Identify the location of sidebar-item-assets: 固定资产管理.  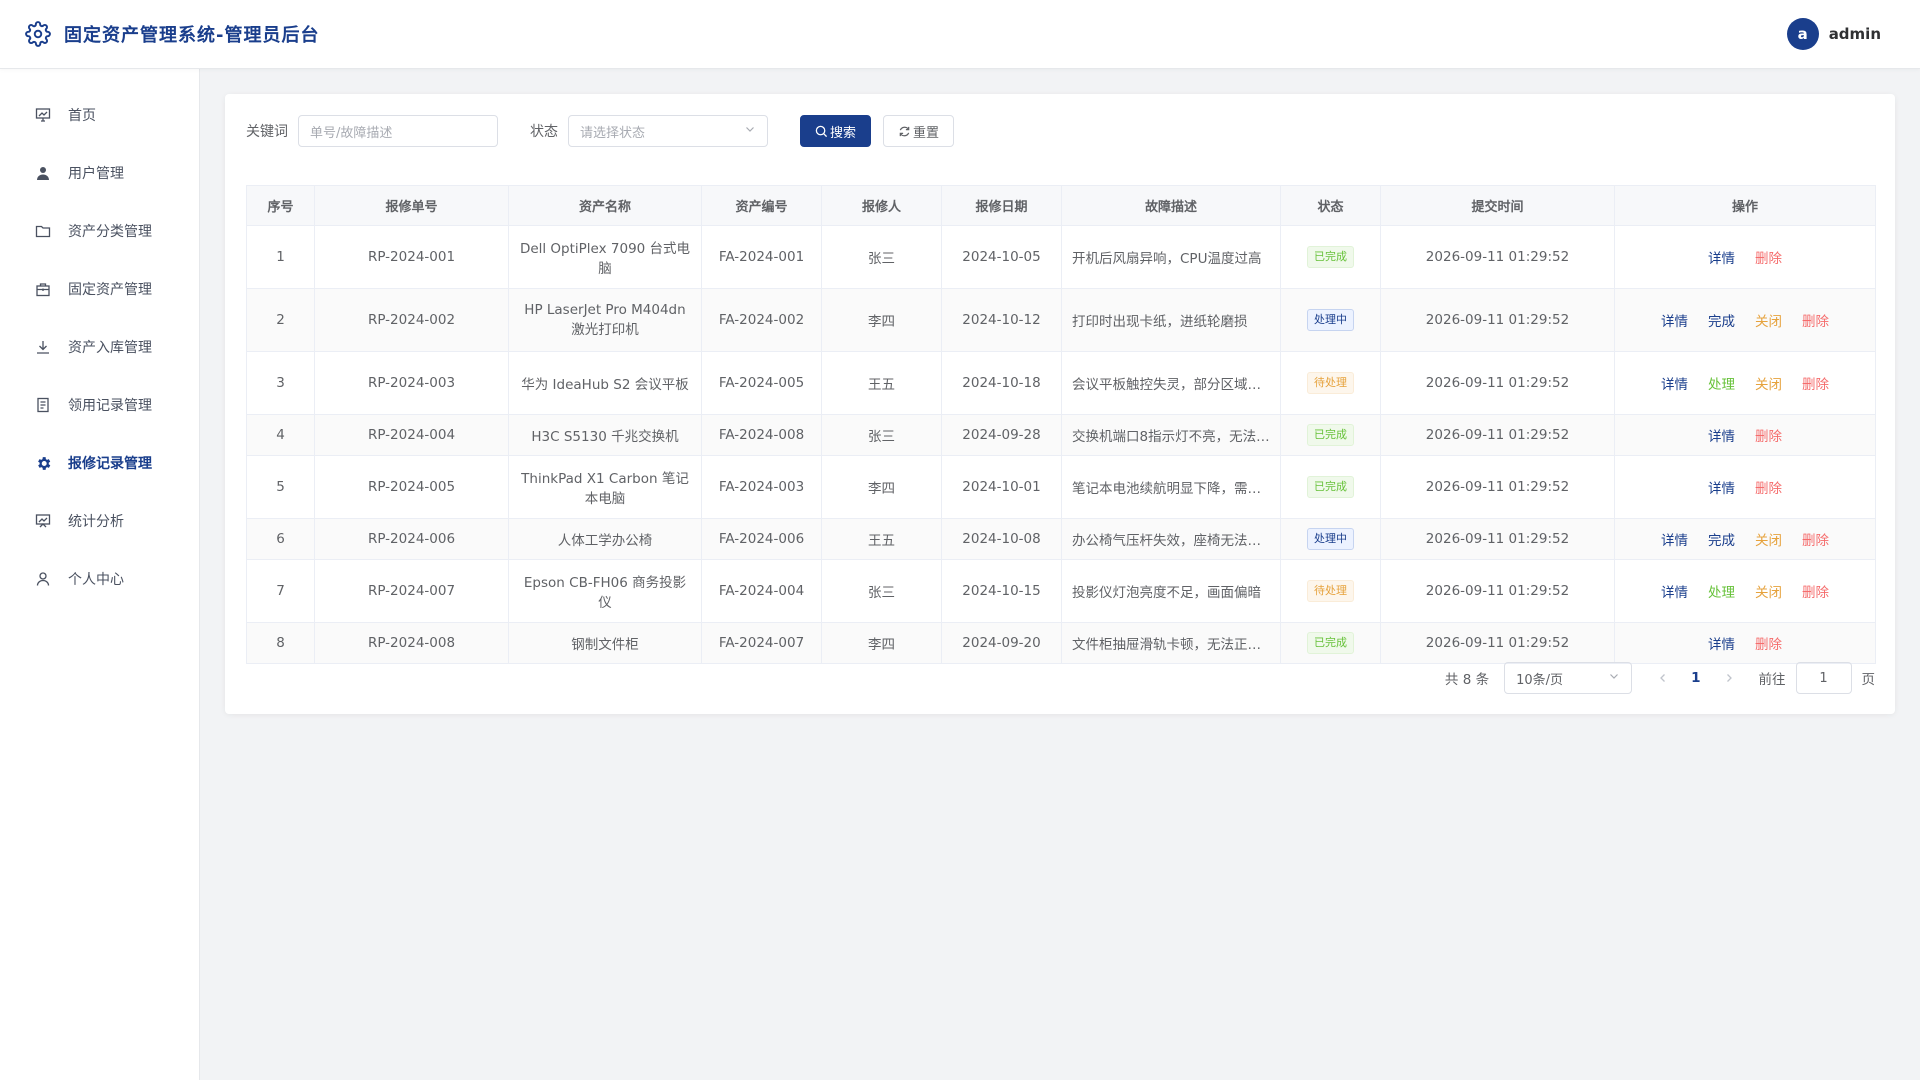
(99, 289).